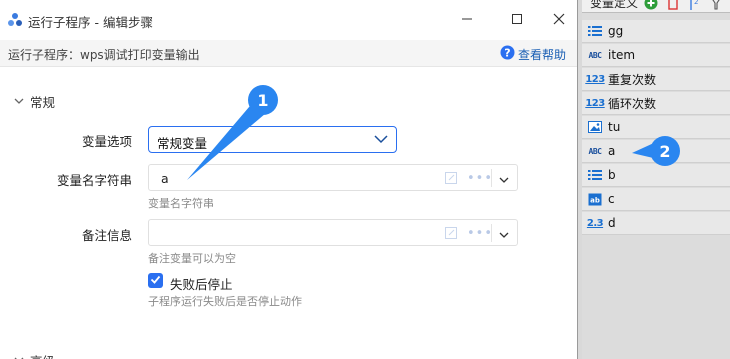  What do you see at coordinates (542, 54) in the screenshot?
I see `help-label: 查看帮助` at bounding box center [542, 54].